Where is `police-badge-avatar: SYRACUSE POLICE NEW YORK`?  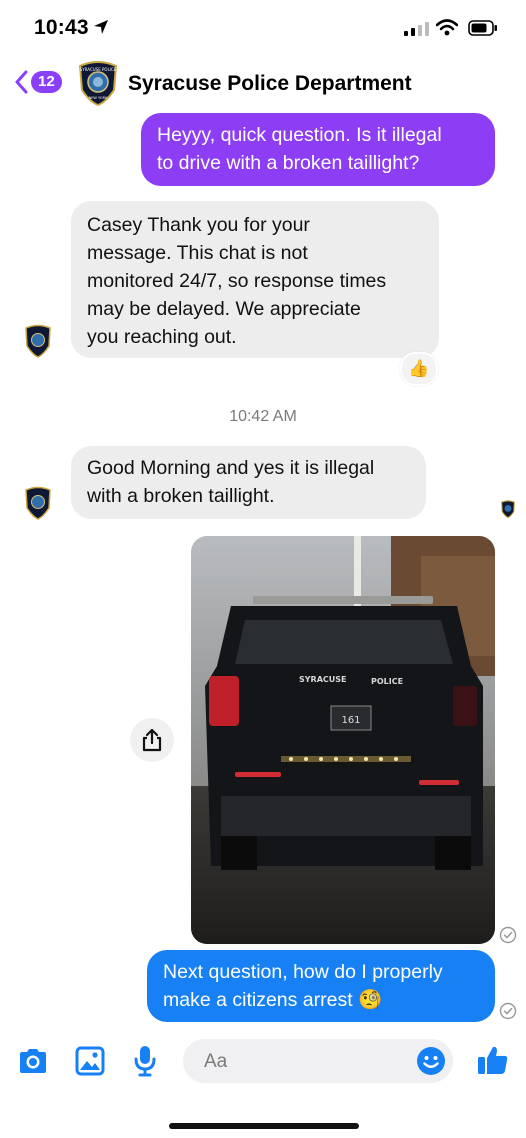
police-badge-avatar: SYRACUSE POLICE NEW YORK is located at coordinates (98, 83).